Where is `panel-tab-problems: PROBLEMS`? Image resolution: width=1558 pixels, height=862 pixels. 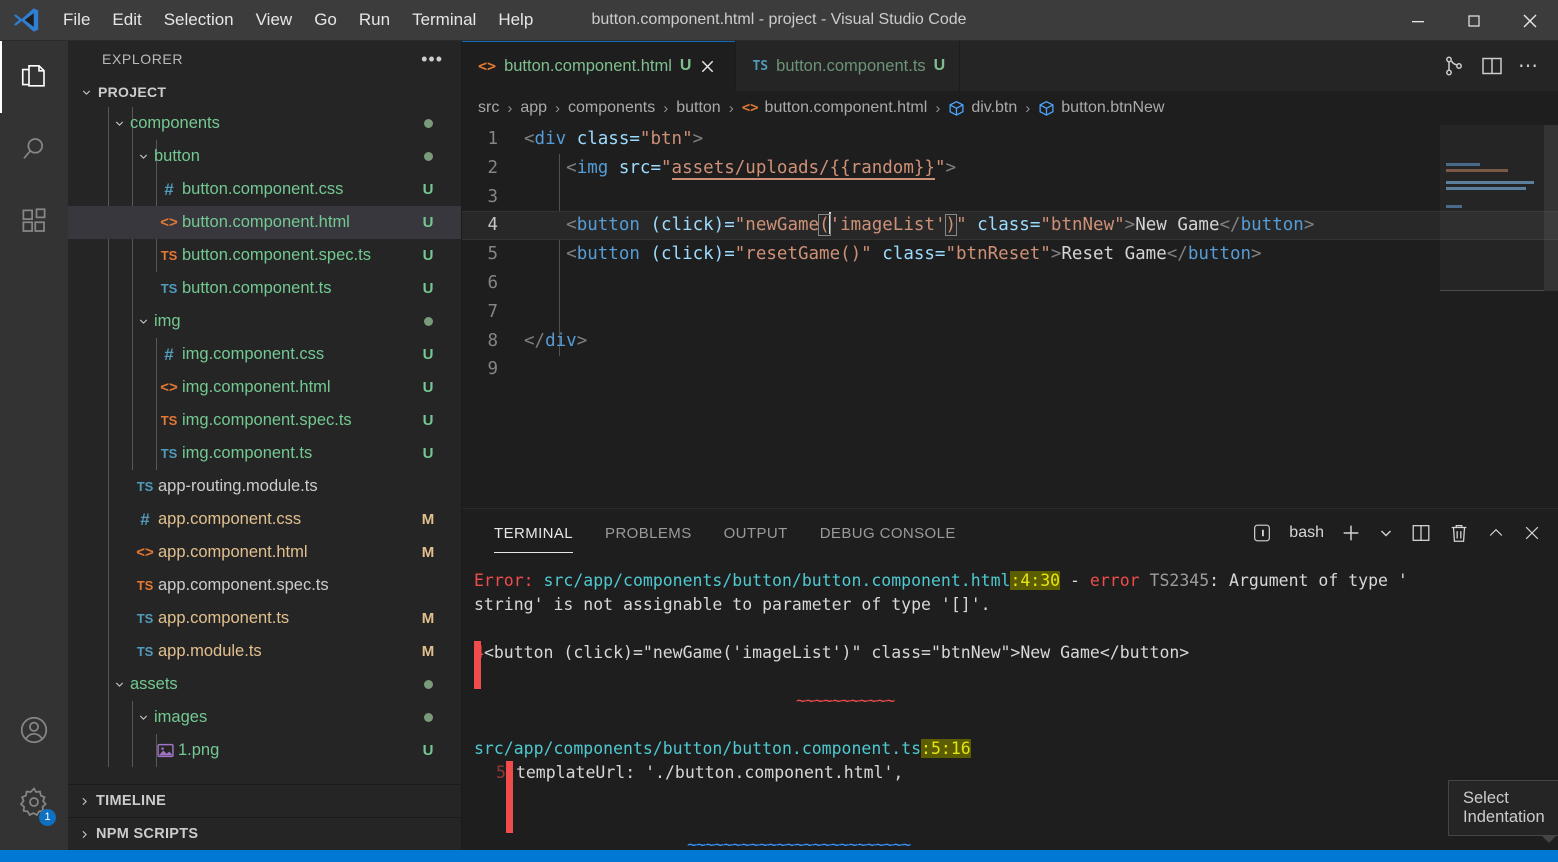 panel-tab-problems: PROBLEMS is located at coordinates (648, 533).